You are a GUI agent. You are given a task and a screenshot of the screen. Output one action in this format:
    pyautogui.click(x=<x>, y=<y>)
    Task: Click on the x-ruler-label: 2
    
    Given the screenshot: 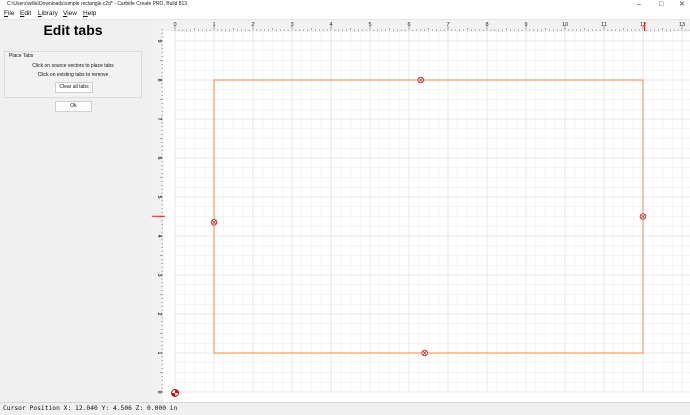 What is the action you would take?
    pyautogui.click(x=252, y=25)
    